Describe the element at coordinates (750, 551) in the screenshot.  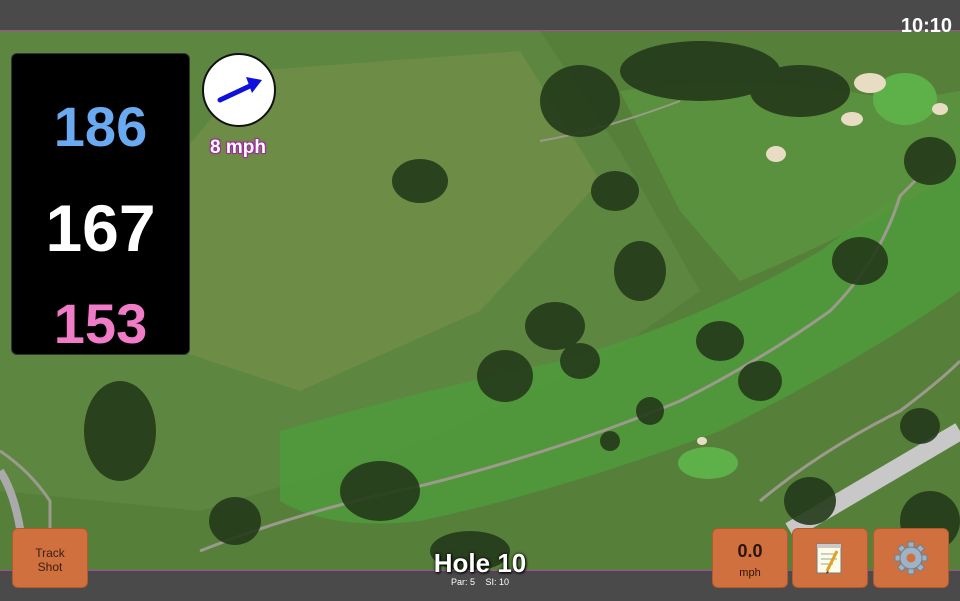
I see `speed-value: 0.0` at that location.